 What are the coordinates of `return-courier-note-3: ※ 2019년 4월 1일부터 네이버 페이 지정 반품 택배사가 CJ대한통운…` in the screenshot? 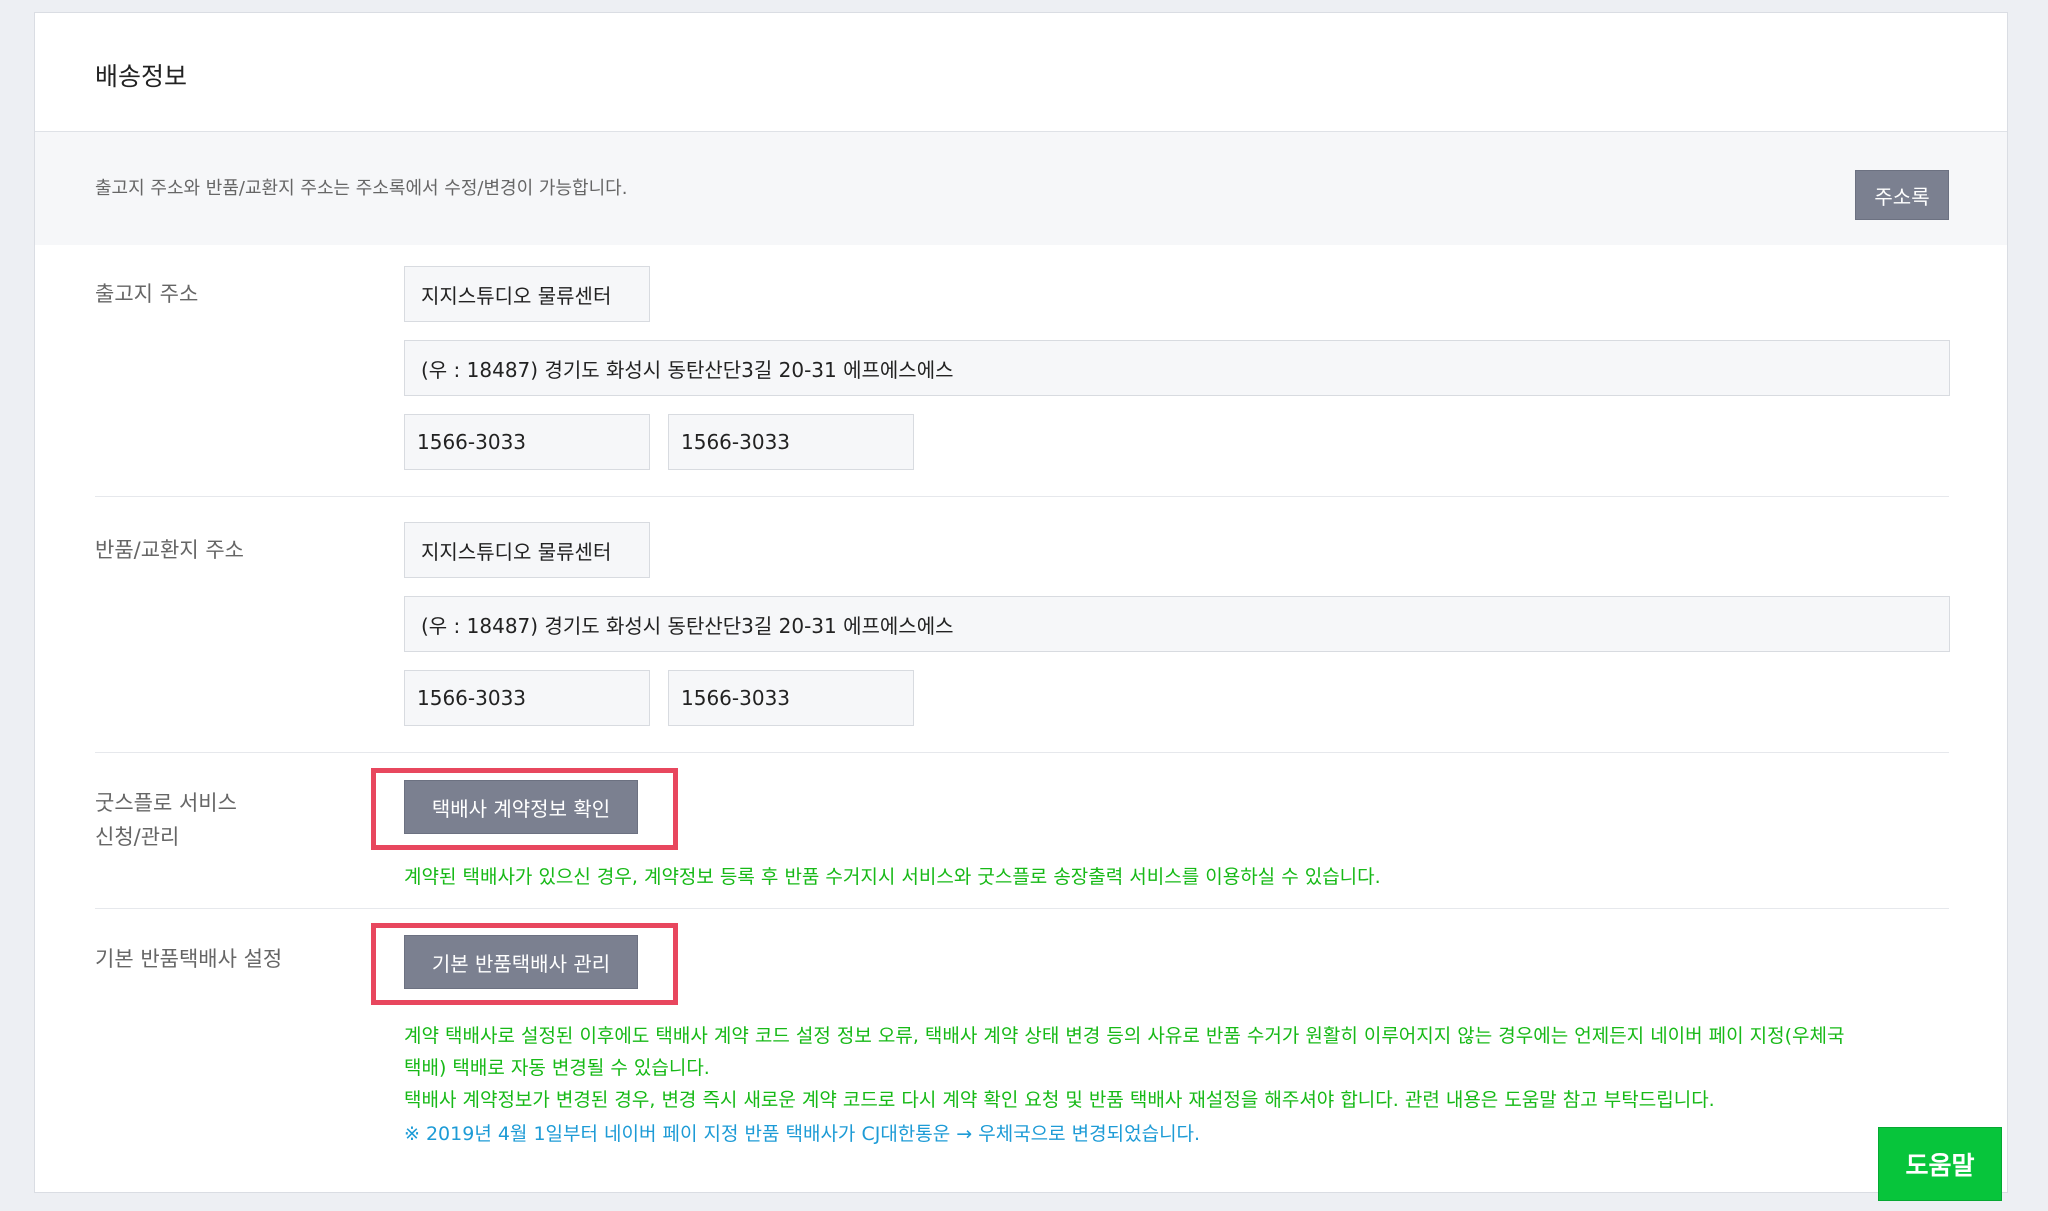 It's located at (802, 1134).